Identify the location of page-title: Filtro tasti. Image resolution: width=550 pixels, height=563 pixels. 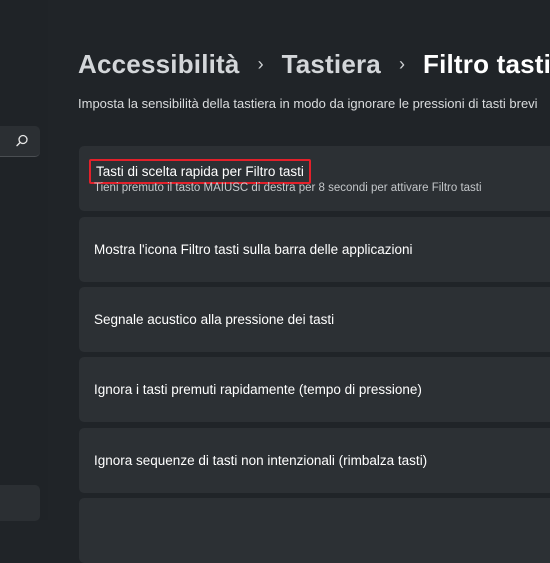
(486, 63).